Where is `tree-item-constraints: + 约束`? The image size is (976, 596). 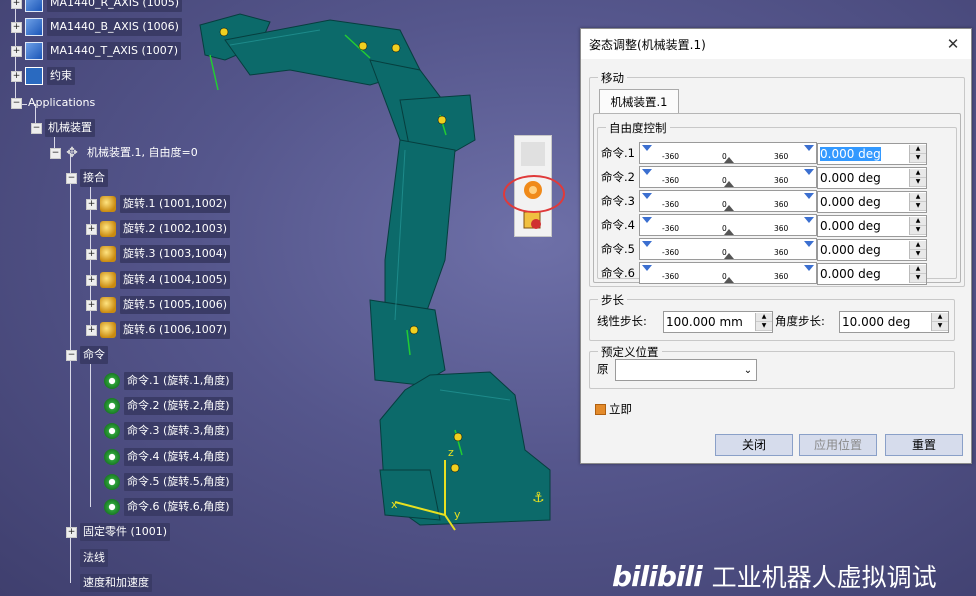
tree-item-constraints: + 约束 is located at coordinates (43, 76).